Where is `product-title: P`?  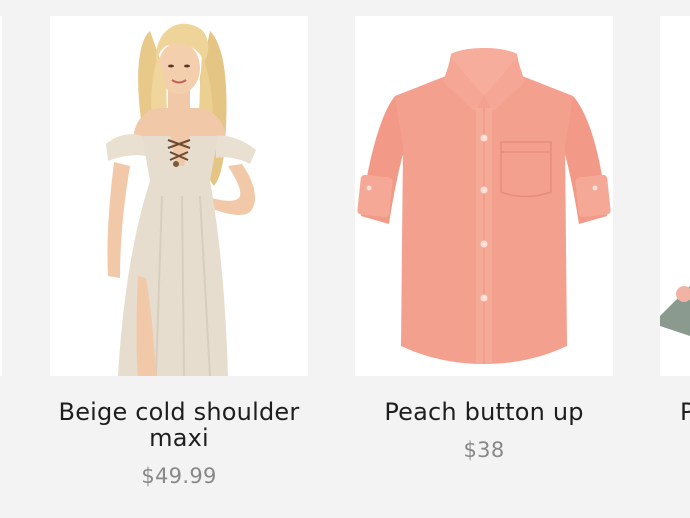
product-title: P is located at coordinates (675, 412).